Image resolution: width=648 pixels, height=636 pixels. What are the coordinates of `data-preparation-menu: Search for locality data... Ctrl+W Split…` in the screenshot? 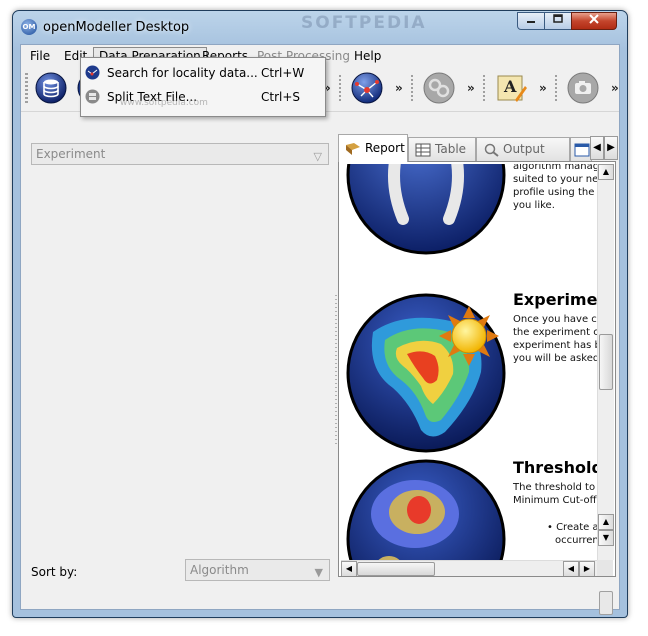 It's located at (203, 87).